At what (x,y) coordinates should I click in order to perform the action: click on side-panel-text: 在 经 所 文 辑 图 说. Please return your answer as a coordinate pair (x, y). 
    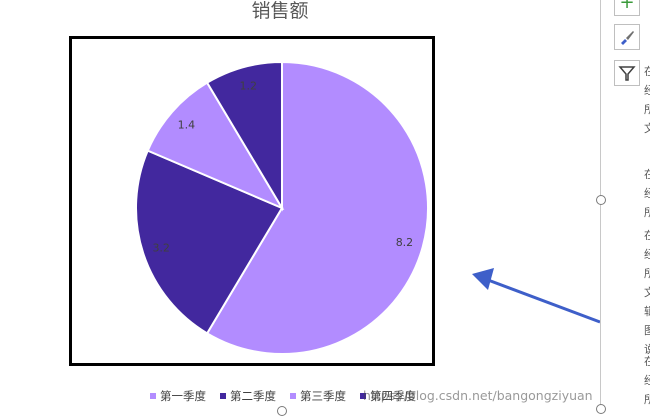
    Looking at the image, I should click on (647, 292).